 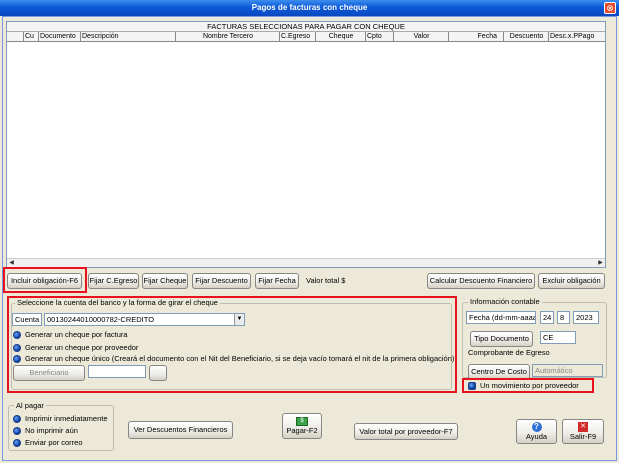 What do you see at coordinates (30, 405) in the screenshot?
I see `al-pagar-title: Al pagar` at bounding box center [30, 405].